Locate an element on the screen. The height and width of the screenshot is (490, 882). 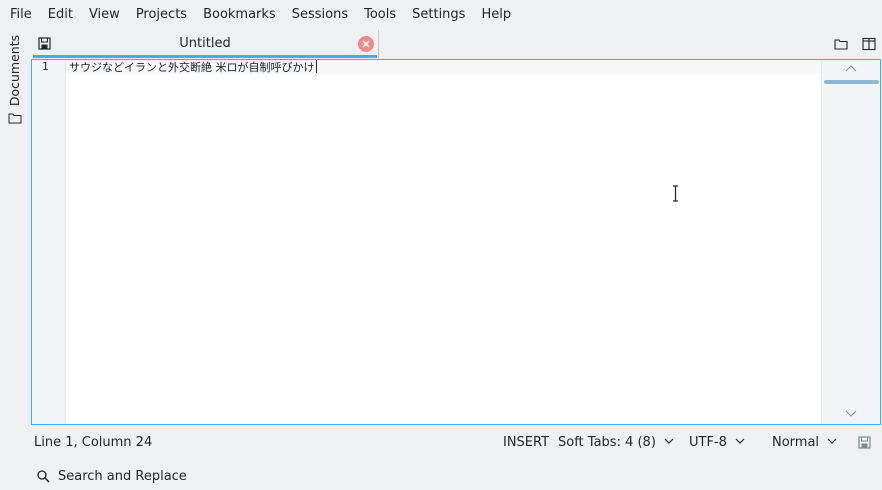
cursor-position: Line 1, Column 24 is located at coordinates (93, 442).